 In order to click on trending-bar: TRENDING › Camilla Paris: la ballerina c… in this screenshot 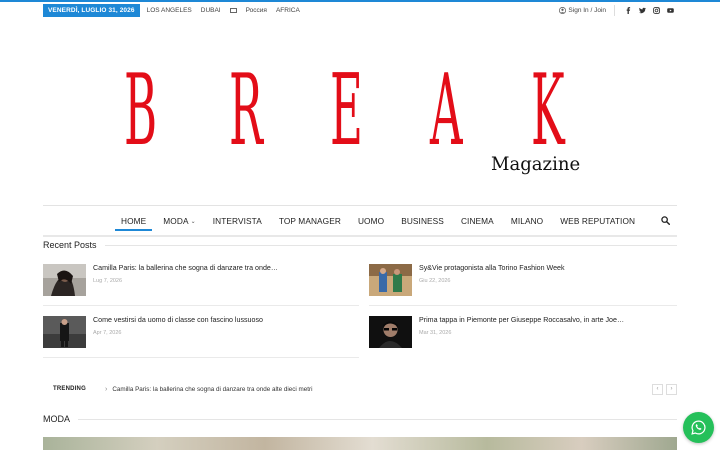, I will do `click(360, 389)`.